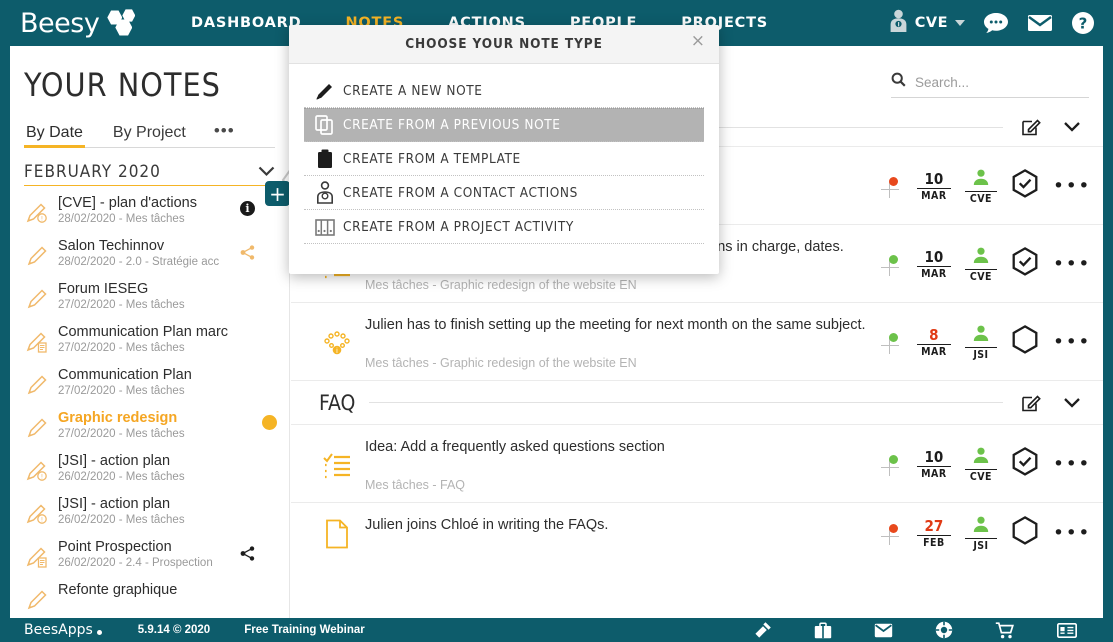  What do you see at coordinates (413, 90) in the screenshot?
I see `menu-item-label: CREATE A NEW NOTE` at bounding box center [413, 90].